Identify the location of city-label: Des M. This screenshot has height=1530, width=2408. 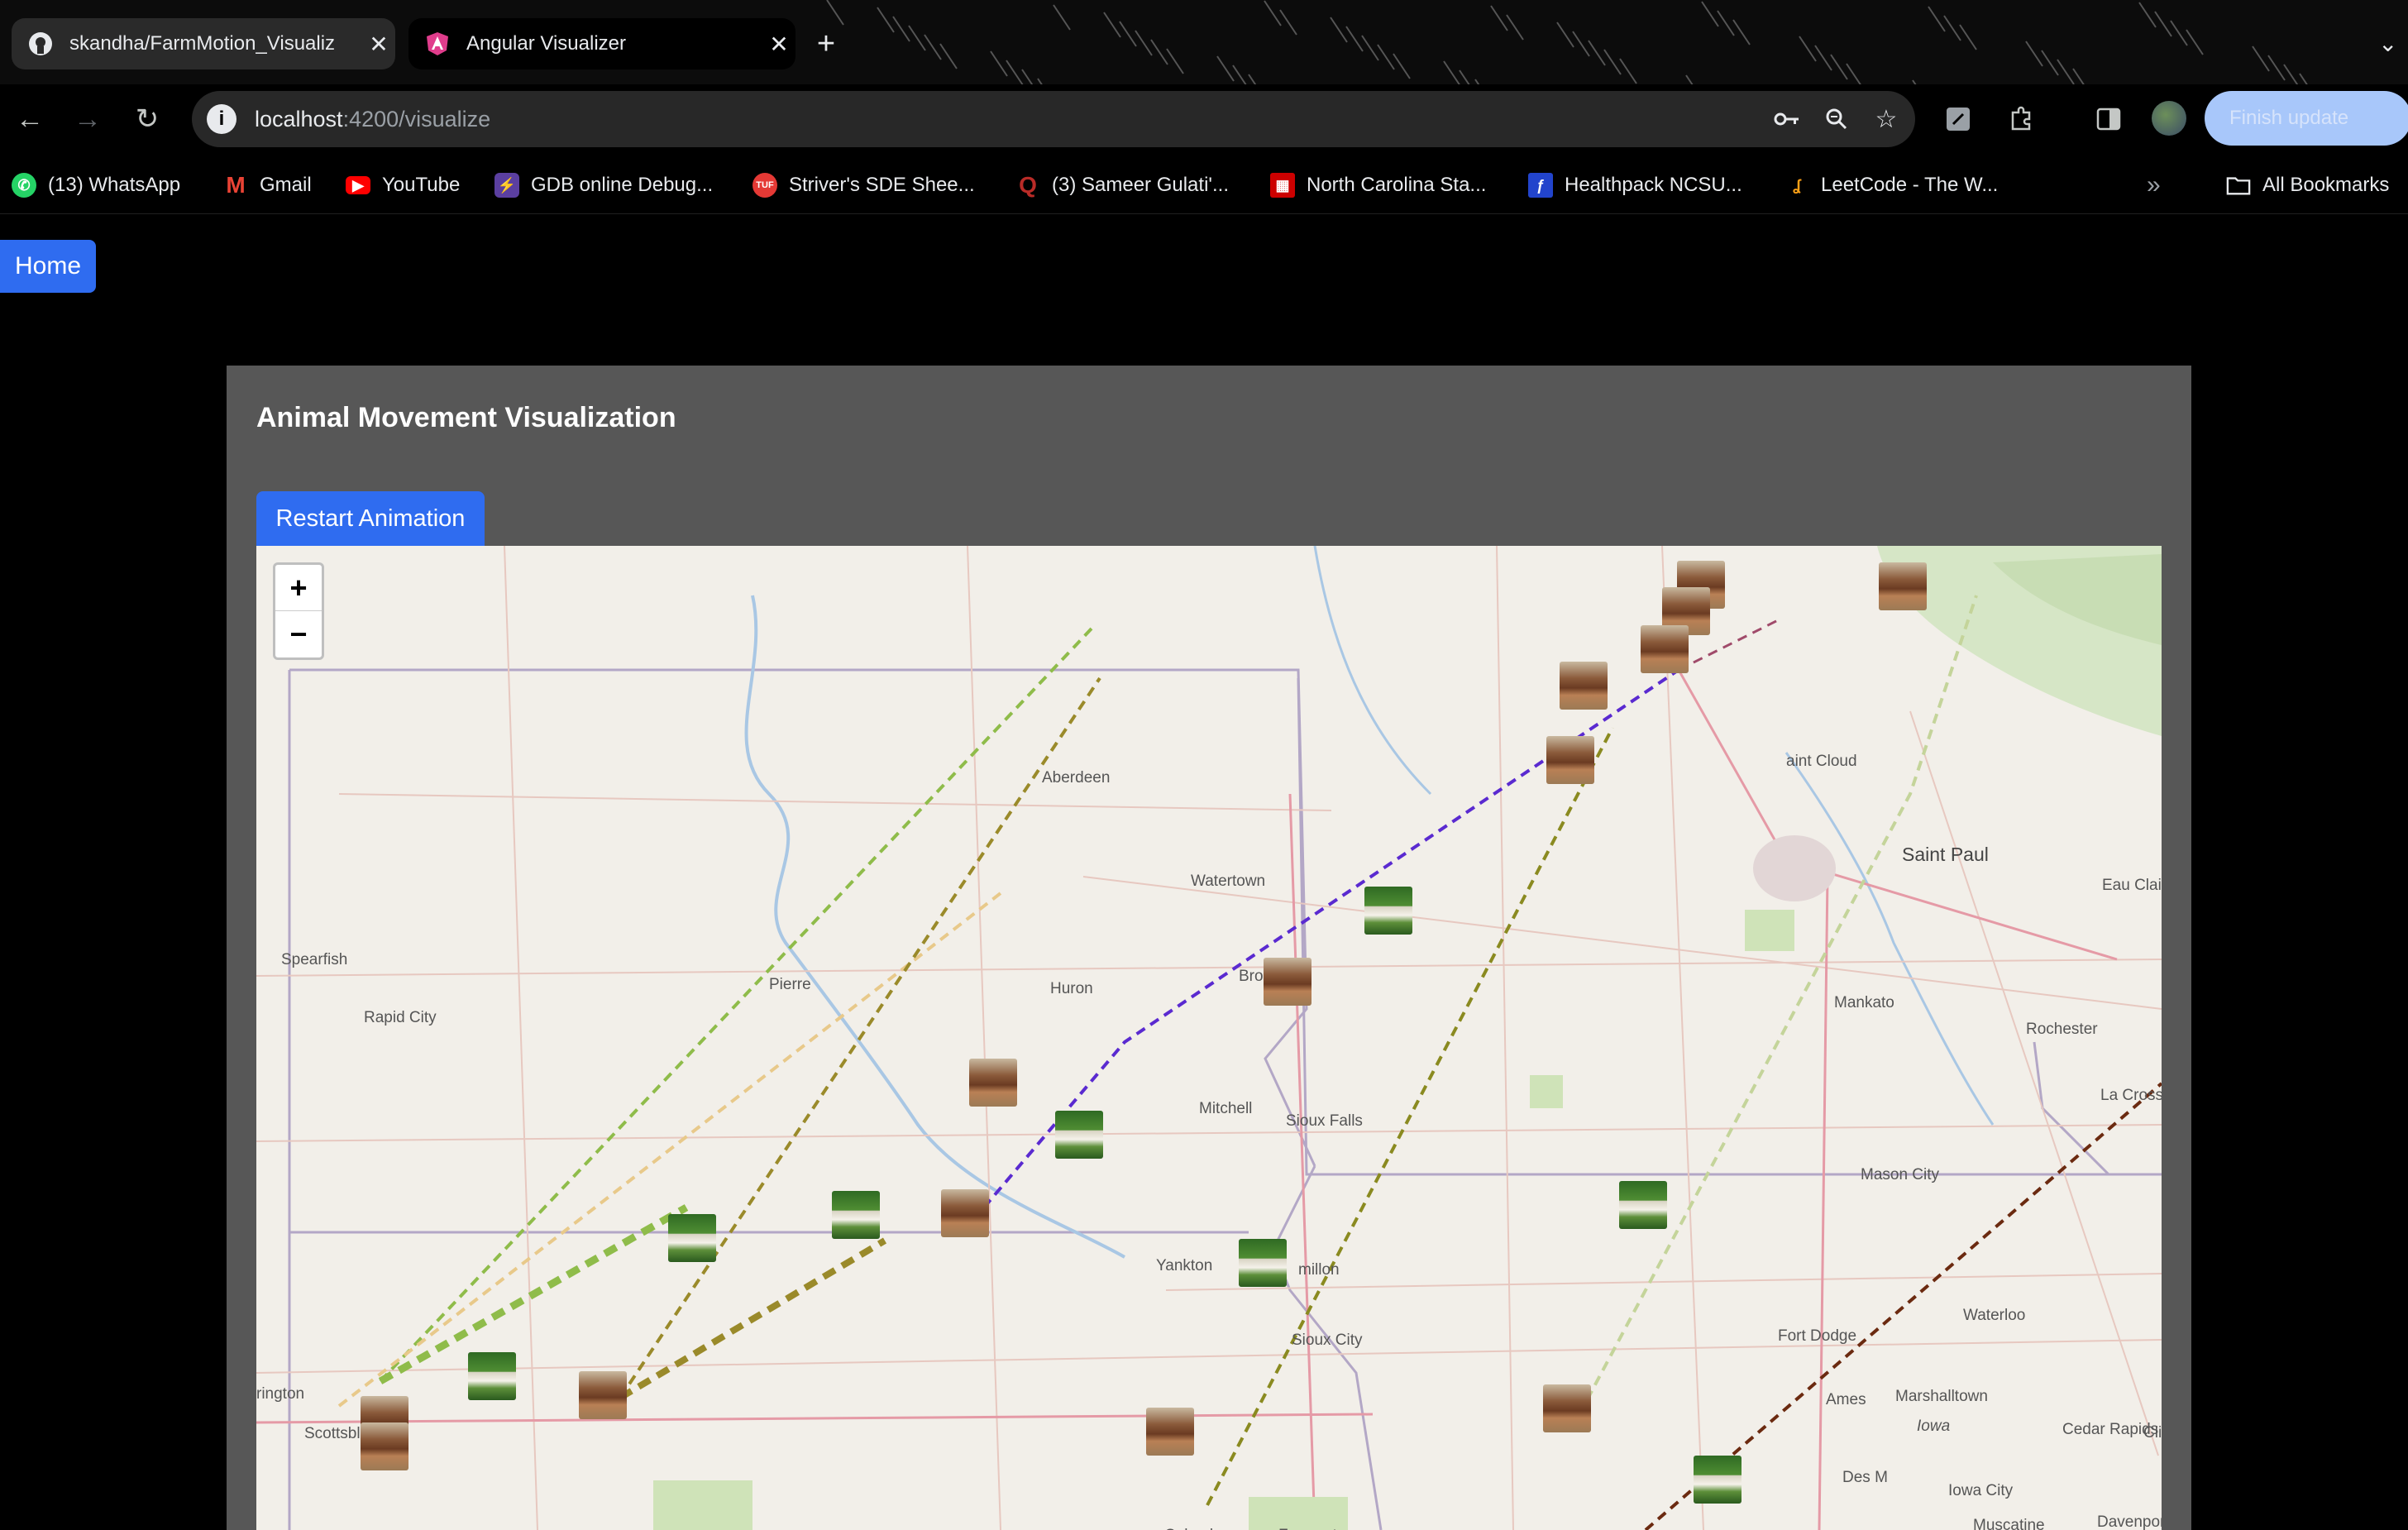
(1865, 1477).